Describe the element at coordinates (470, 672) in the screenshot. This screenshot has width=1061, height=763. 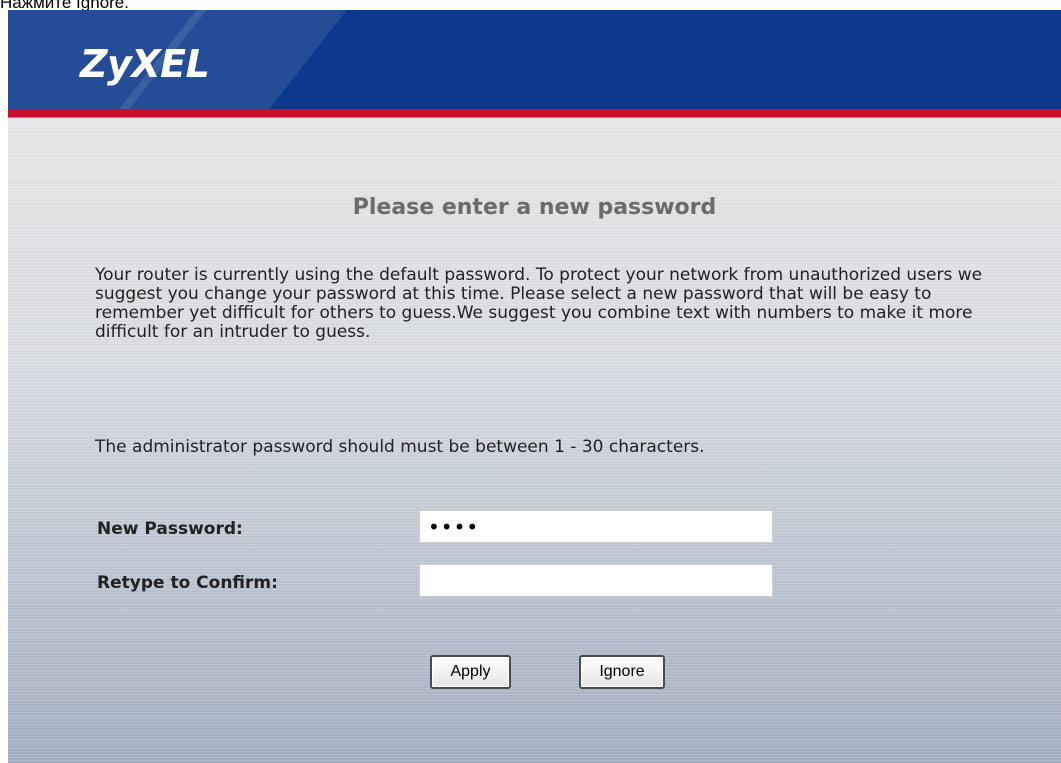
I see `apply-button: Apply` at that location.